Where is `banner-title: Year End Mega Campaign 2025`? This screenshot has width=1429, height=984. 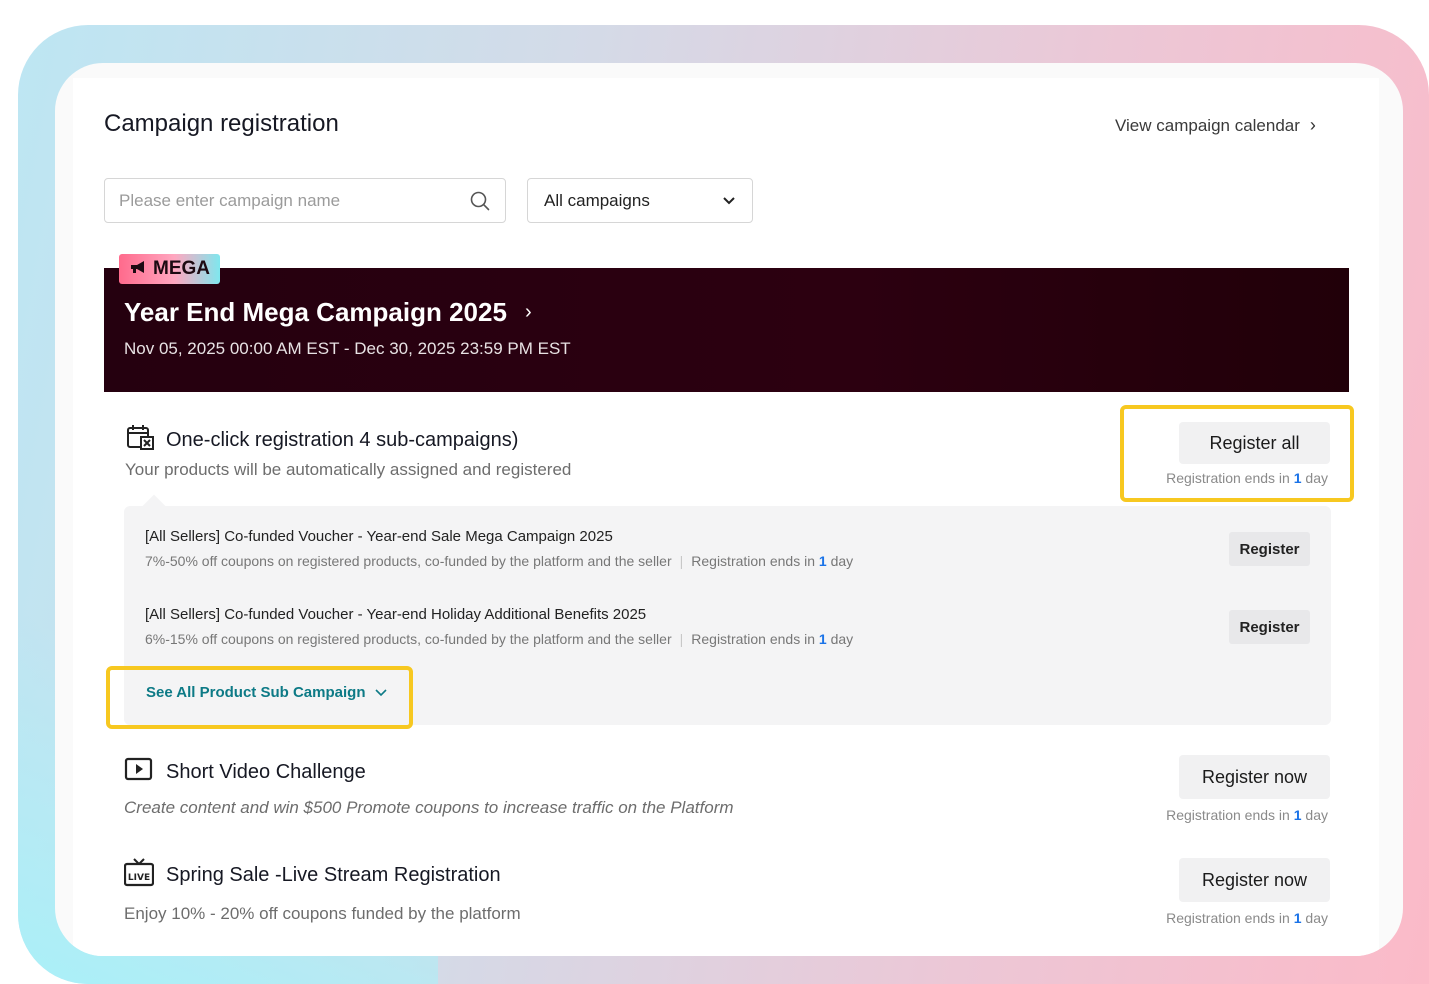 banner-title: Year End Mega Campaign 2025 is located at coordinates (315, 312).